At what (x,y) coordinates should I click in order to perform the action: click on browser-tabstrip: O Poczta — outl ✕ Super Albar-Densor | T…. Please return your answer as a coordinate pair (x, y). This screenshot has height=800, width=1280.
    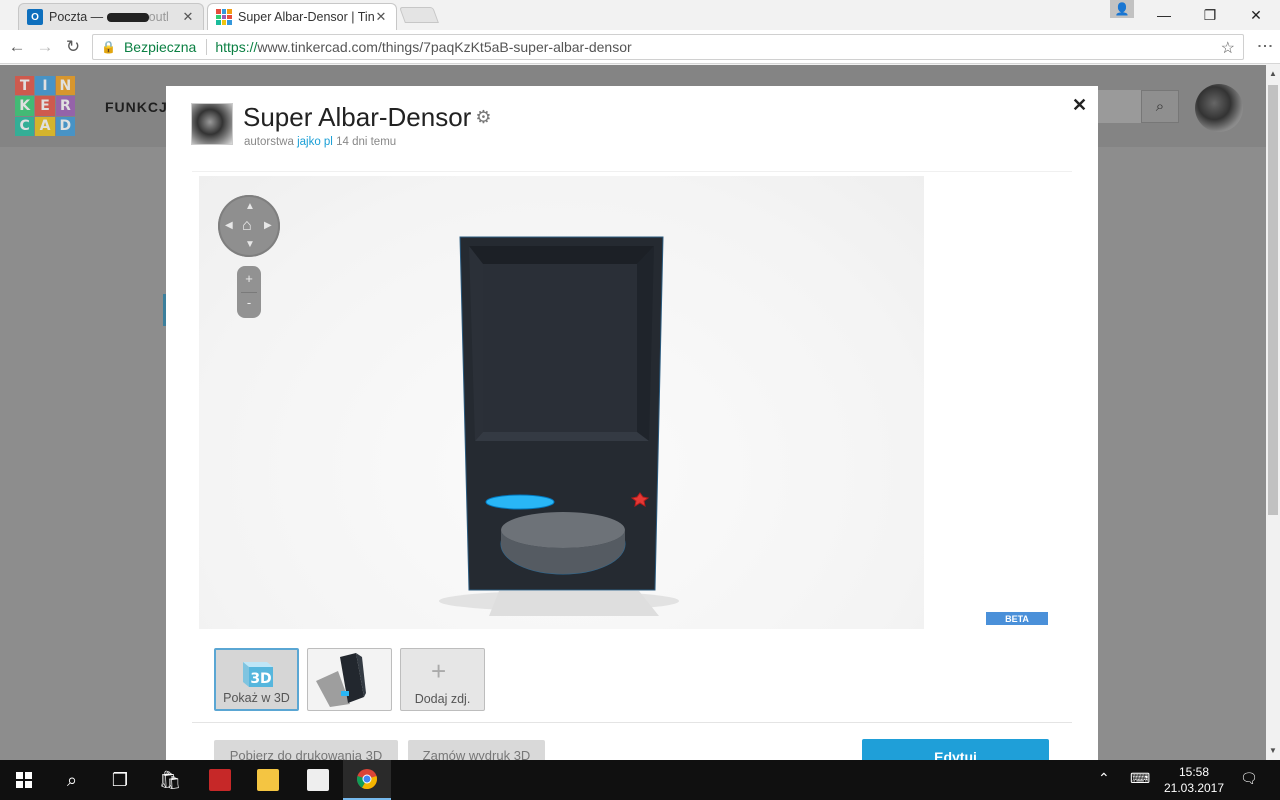
    Looking at the image, I should click on (640, 15).